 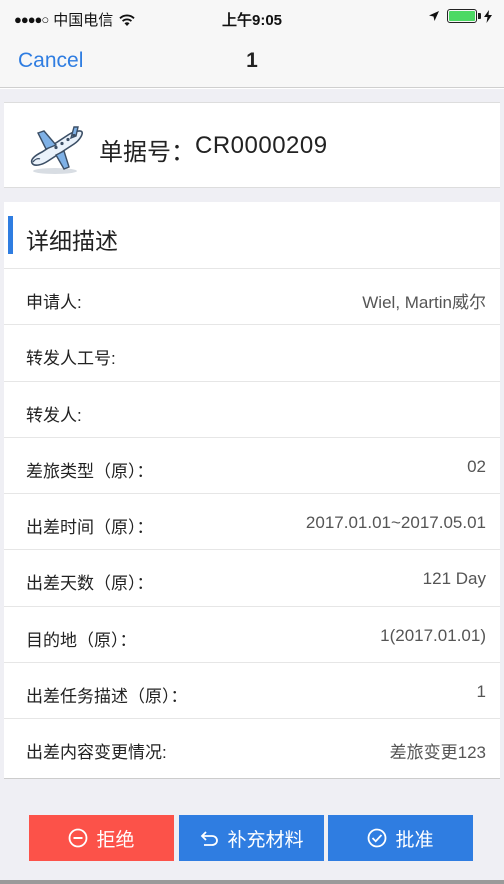 I want to click on detail-row-travel-days: 出差天数（原）： 121 Day, so click(x=252, y=578).